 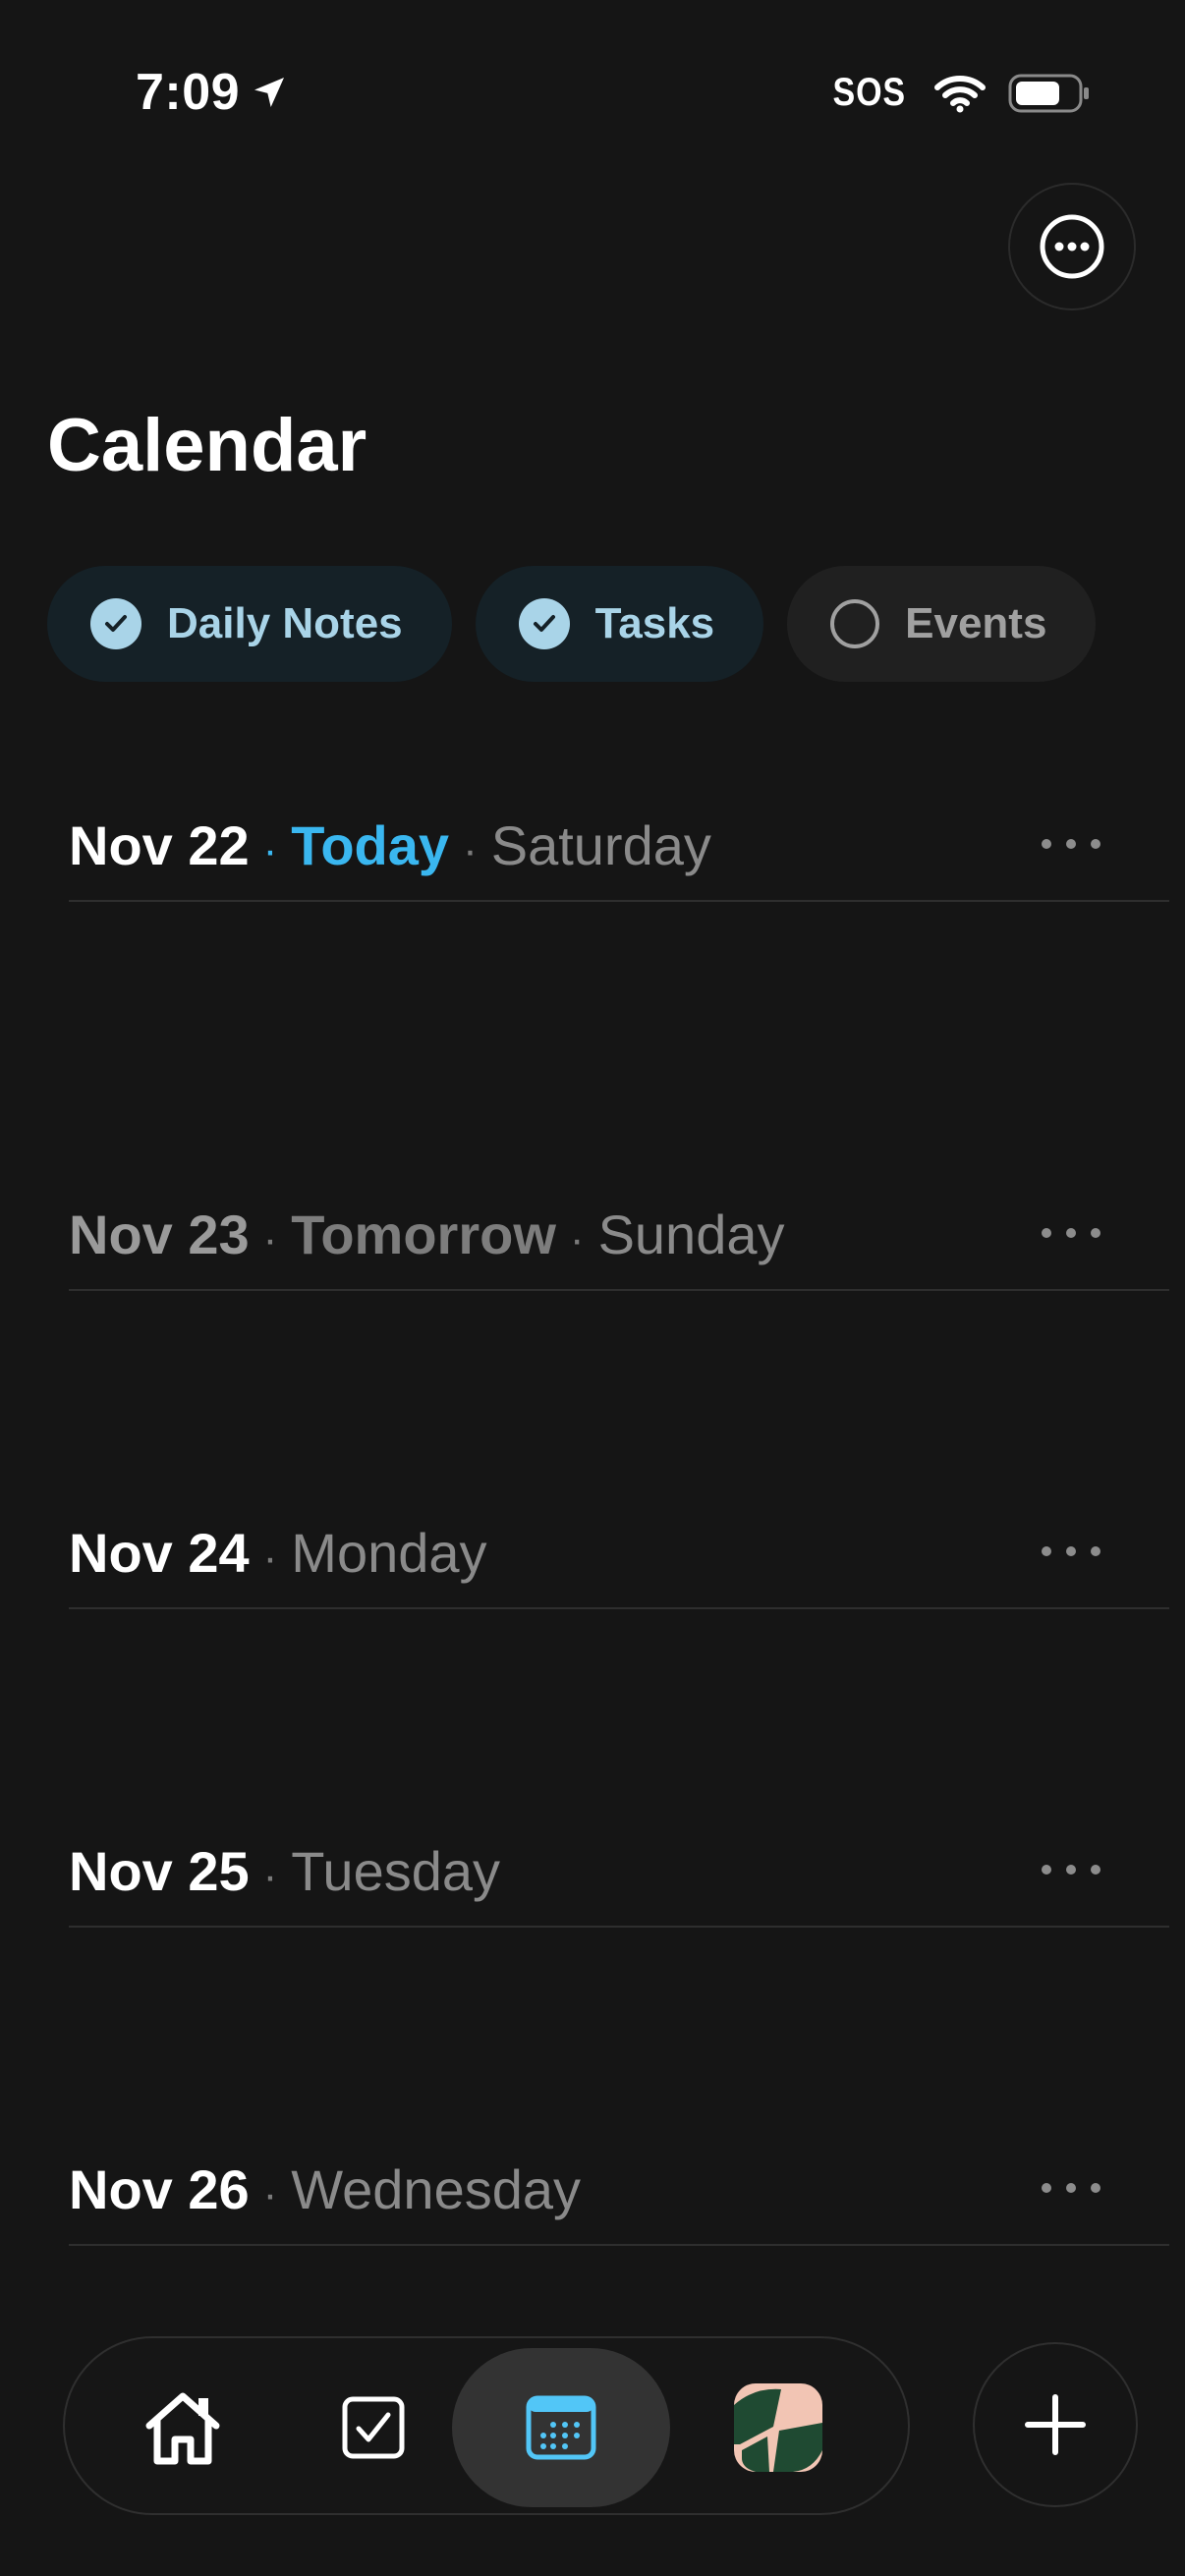 I want to click on day-row-nov-24: Nov 24 · Monday, so click(x=619, y=1565).